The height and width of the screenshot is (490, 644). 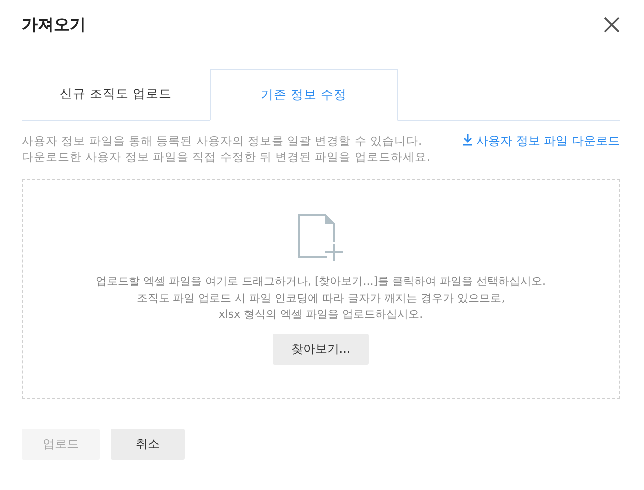 What do you see at coordinates (148, 444) in the screenshot?
I see `cancel-button: 취소` at bounding box center [148, 444].